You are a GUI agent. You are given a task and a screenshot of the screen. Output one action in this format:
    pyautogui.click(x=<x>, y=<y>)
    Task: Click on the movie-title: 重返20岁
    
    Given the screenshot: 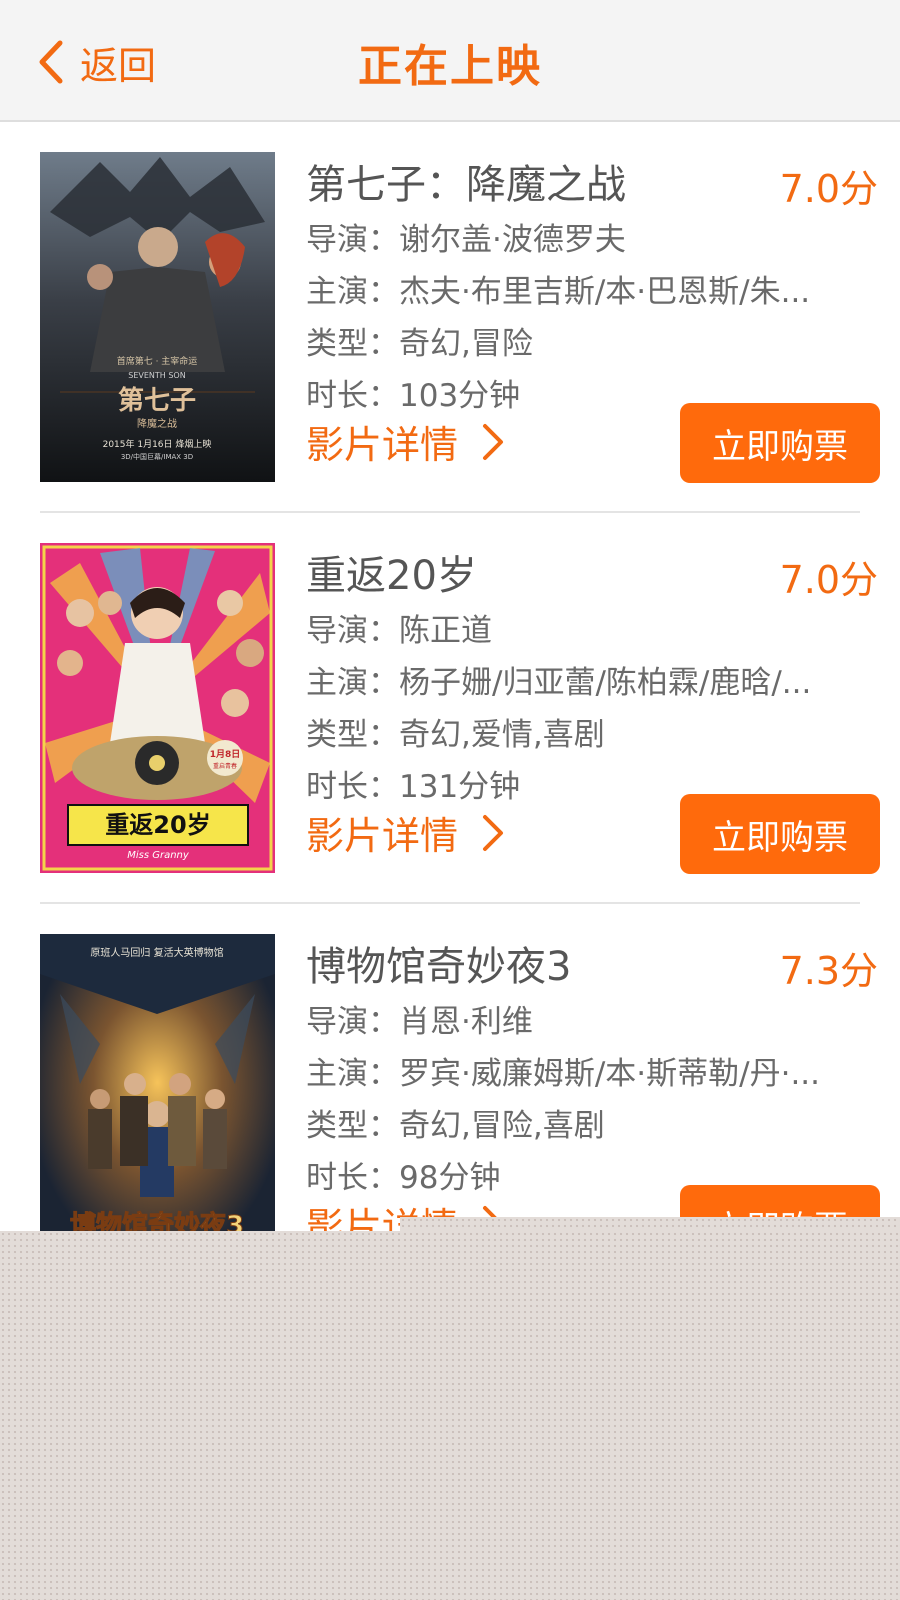 What is the action you would take?
    pyautogui.click(x=391, y=576)
    